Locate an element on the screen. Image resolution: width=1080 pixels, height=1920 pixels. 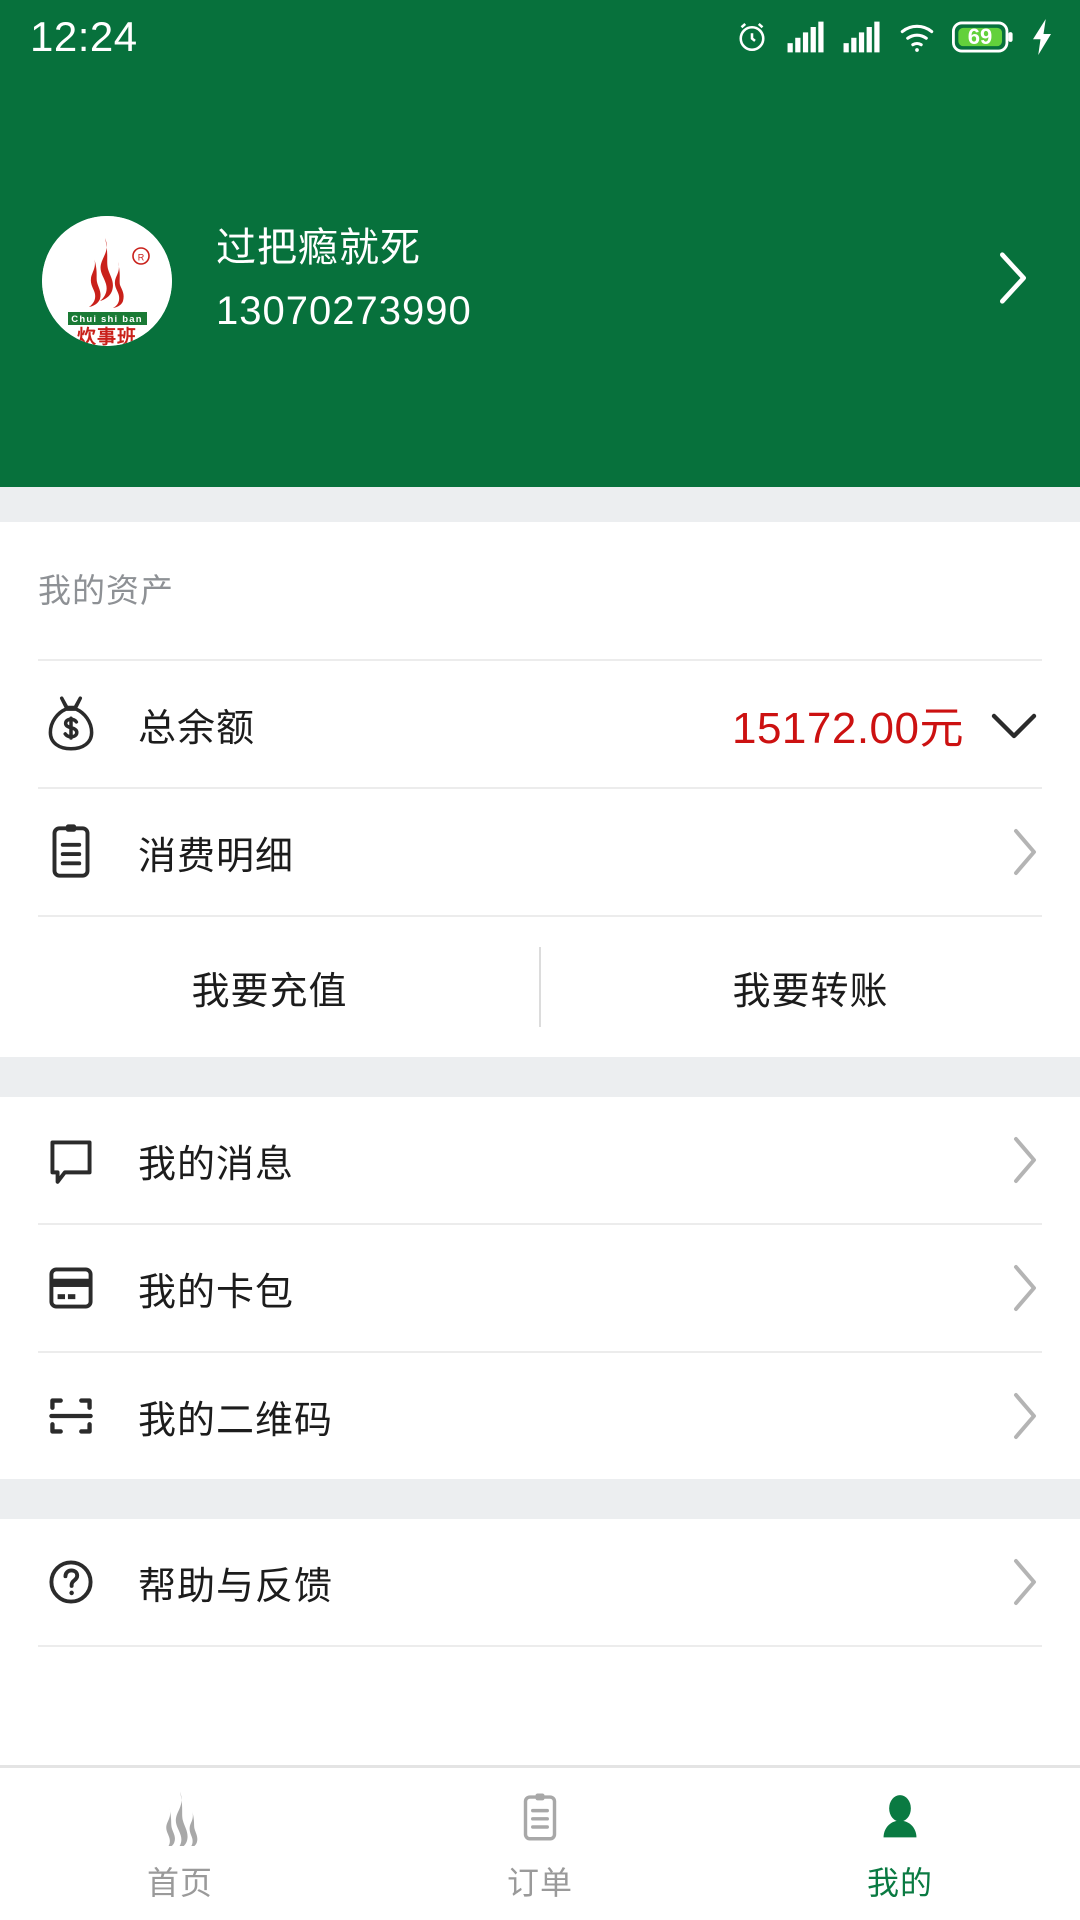
status-icon-group: 69 is located at coordinates (894, 37).